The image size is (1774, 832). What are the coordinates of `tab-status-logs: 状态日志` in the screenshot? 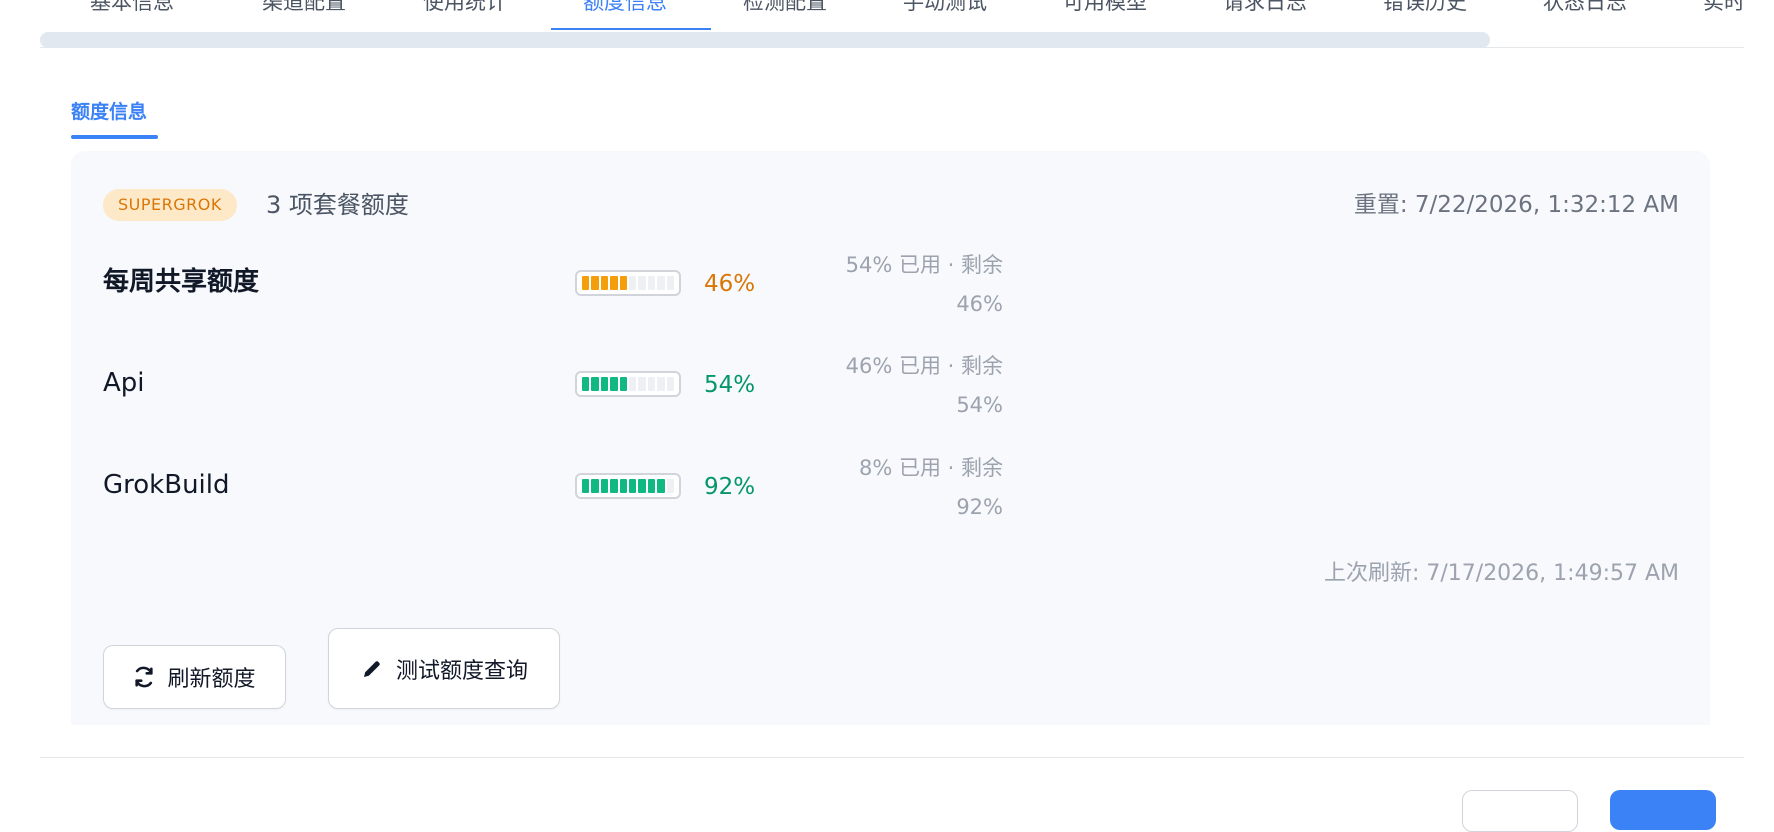 It's located at (1585, 8).